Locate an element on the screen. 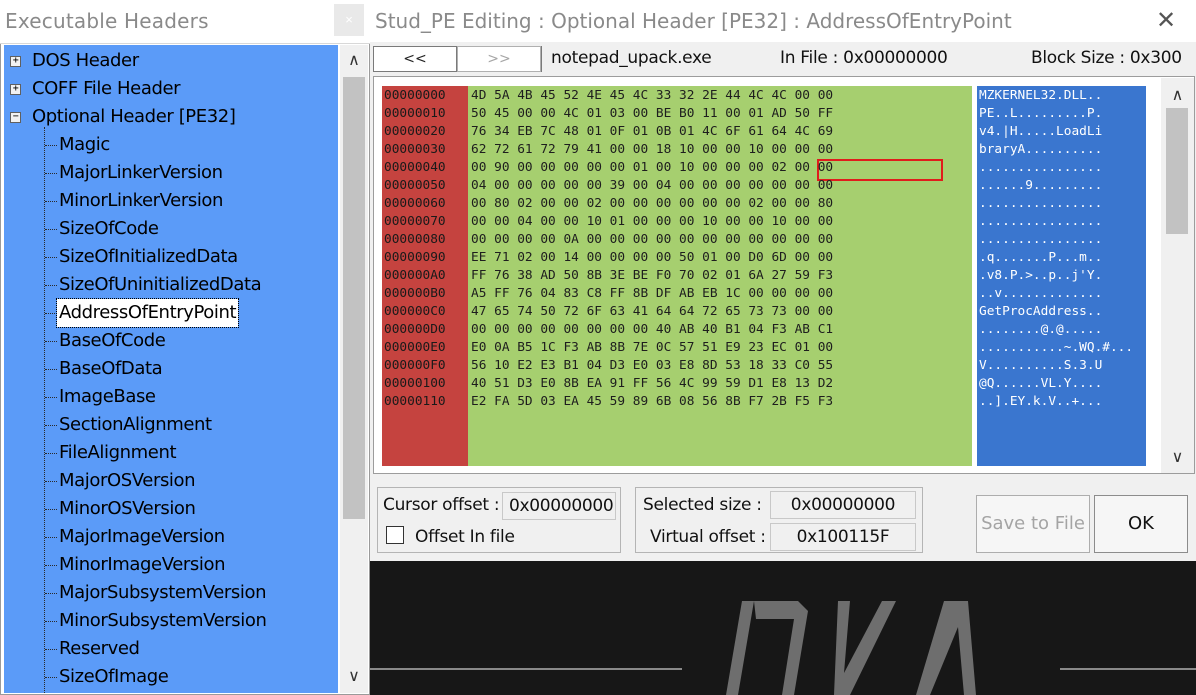  tree-leaf: FileAlignment is located at coordinates (171, 453).